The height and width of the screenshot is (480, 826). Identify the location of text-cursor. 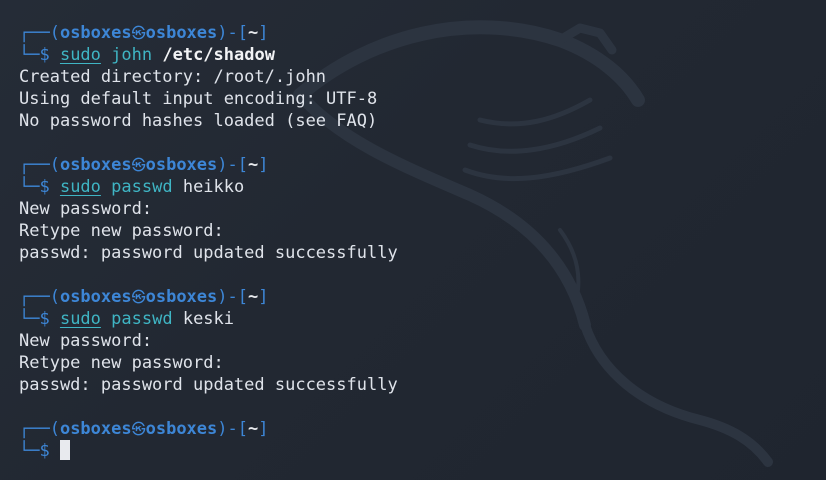
(64, 450).